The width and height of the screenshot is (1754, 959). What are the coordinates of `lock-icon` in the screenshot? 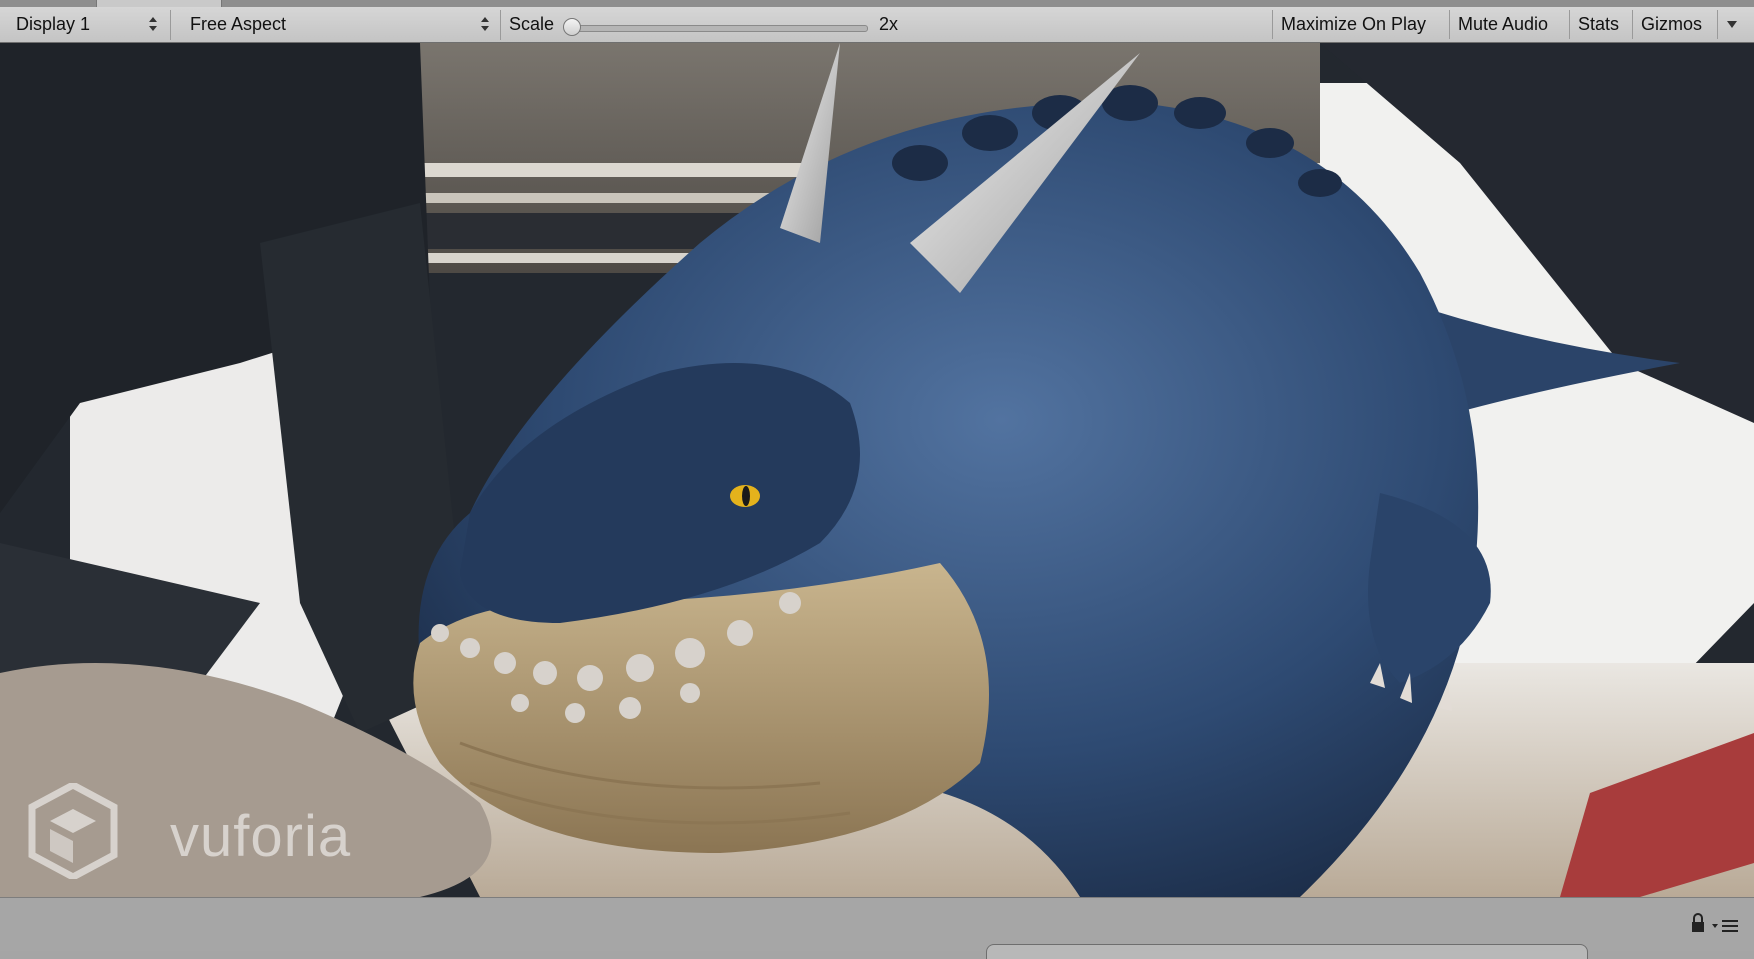 It's located at (1698, 922).